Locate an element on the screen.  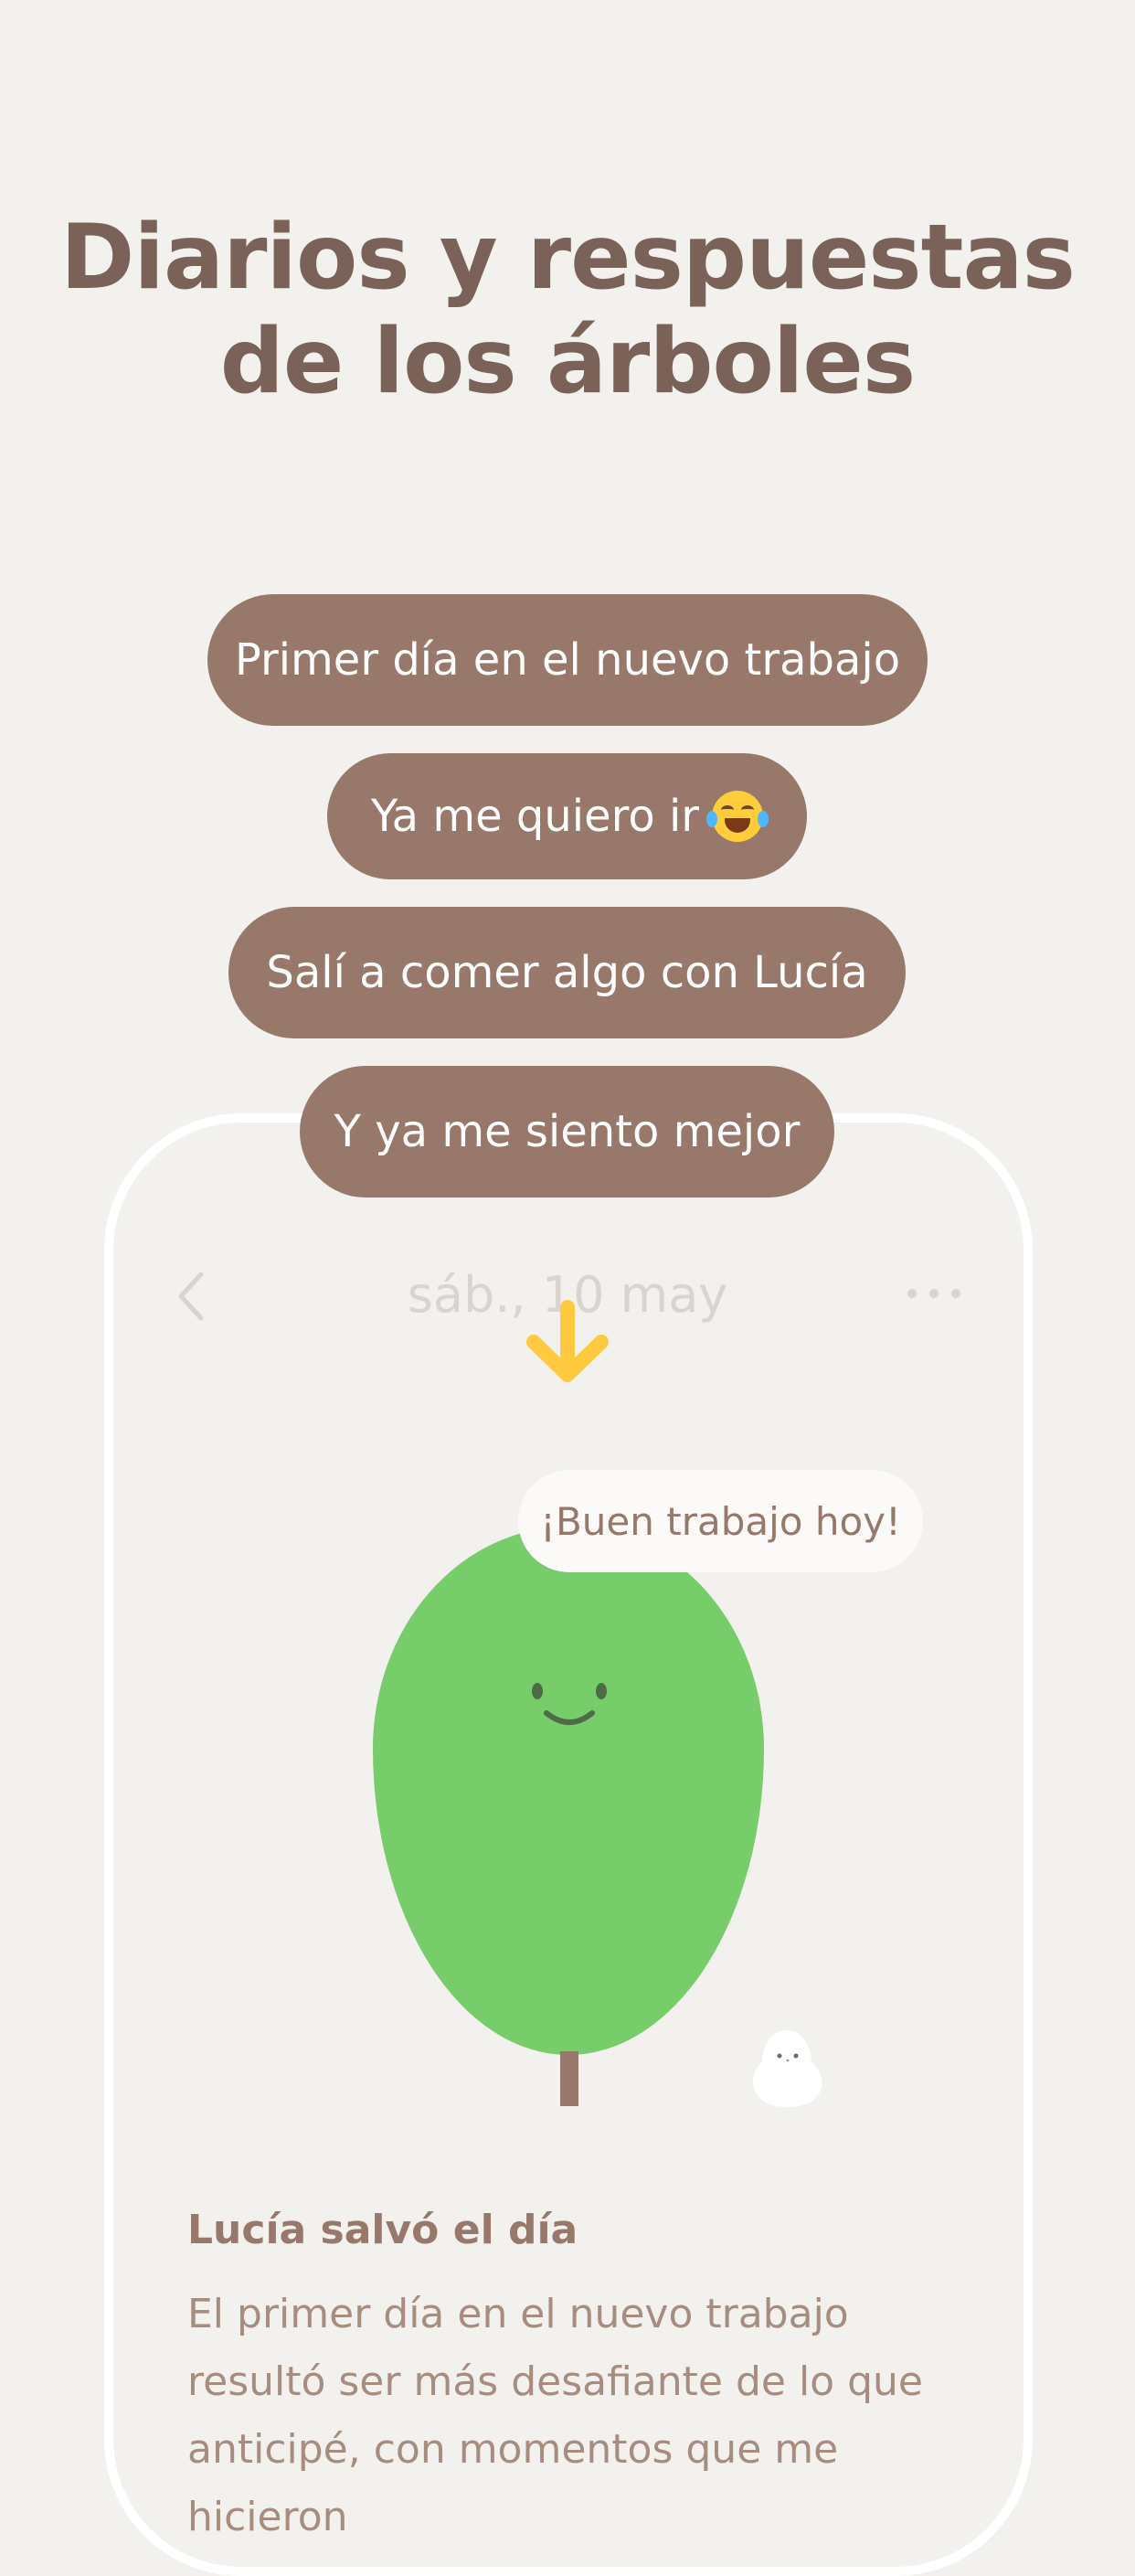
journal-bubble-text: Ya me quiero ir is located at coordinates (535, 816).